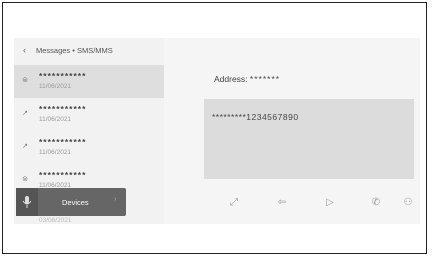  What do you see at coordinates (24, 50) in the screenshot?
I see `back-button: ‹` at bounding box center [24, 50].